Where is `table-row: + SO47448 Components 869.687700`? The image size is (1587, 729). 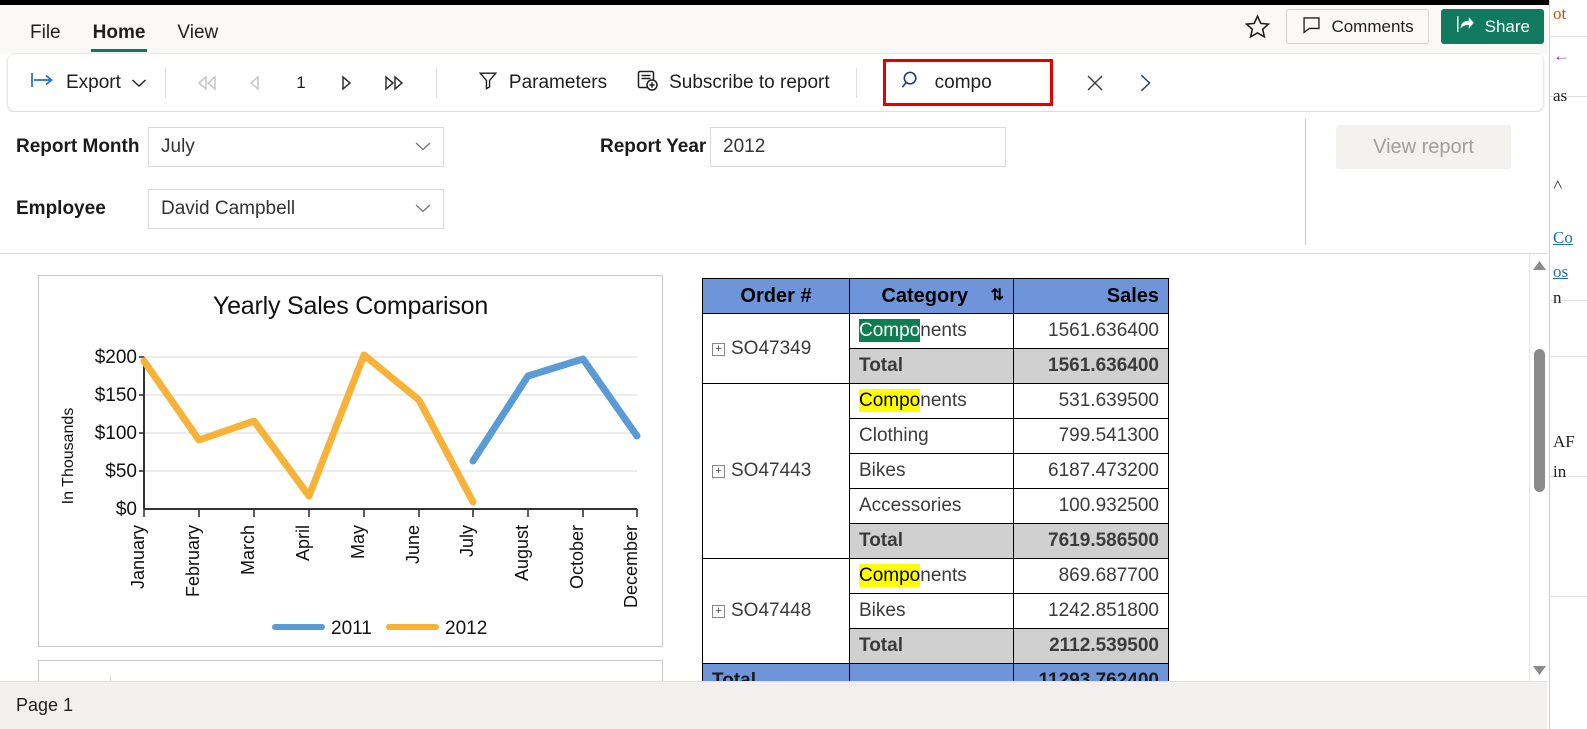 table-row: + SO47448 Components 869.687700 is located at coordinates (935, 611).